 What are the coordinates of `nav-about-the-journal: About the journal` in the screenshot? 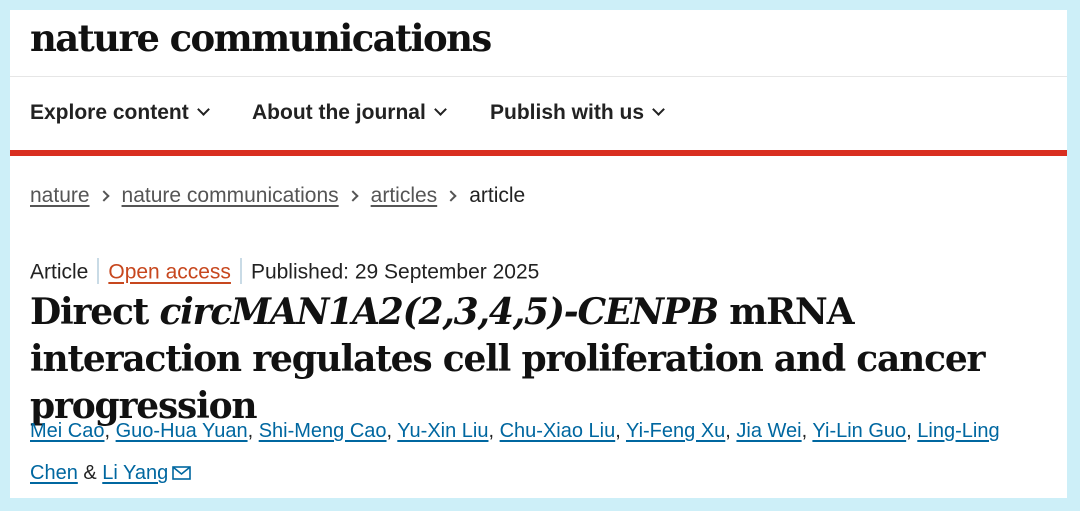 It's located at (349, 113).